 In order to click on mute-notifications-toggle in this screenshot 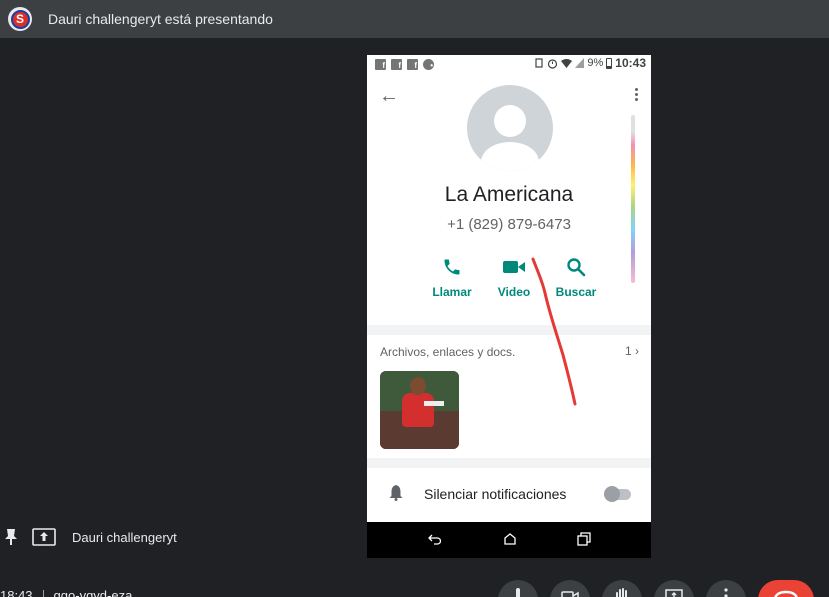, I will do `click(617, 494)`.